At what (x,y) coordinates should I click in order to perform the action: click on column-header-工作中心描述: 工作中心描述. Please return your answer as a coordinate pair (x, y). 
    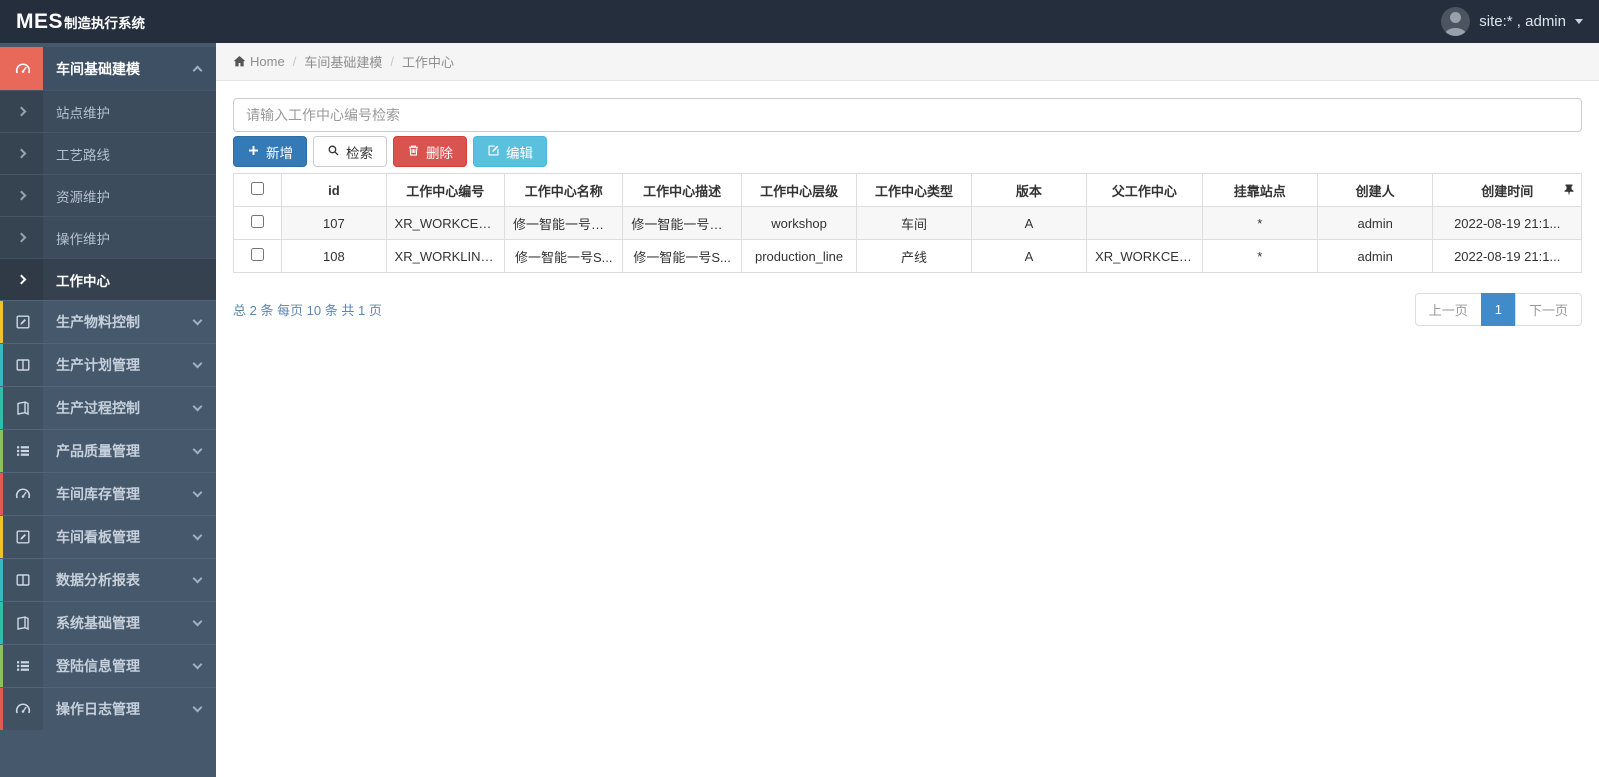
    Looking at the image, I should click on (682, 190).